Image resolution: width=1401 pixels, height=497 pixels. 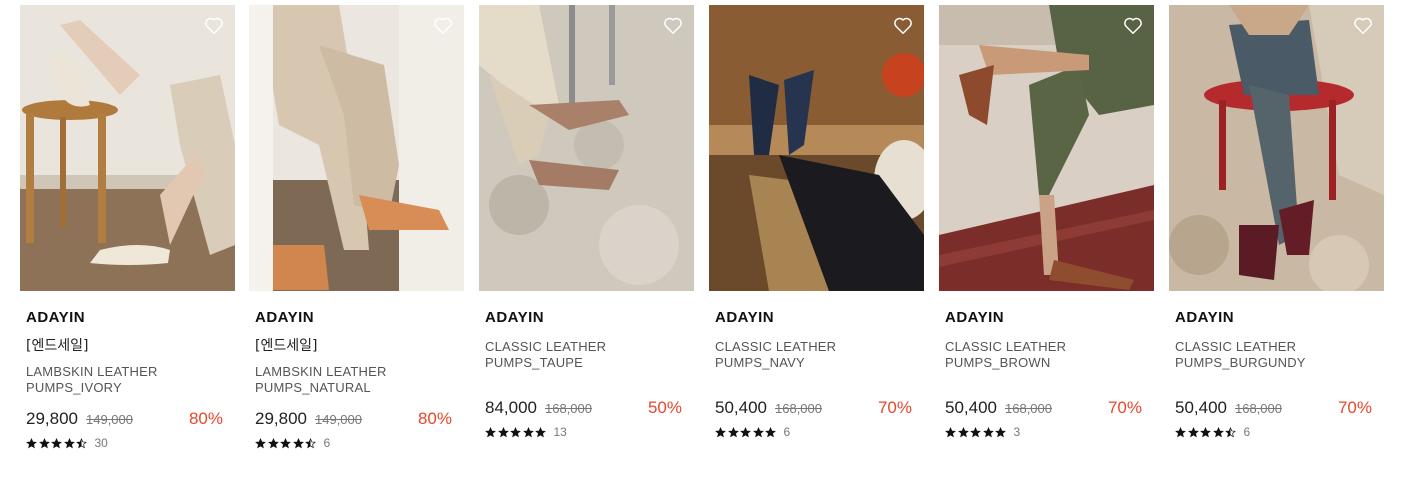 I want to click on product-photo-navy, so click(x=816, y=148).